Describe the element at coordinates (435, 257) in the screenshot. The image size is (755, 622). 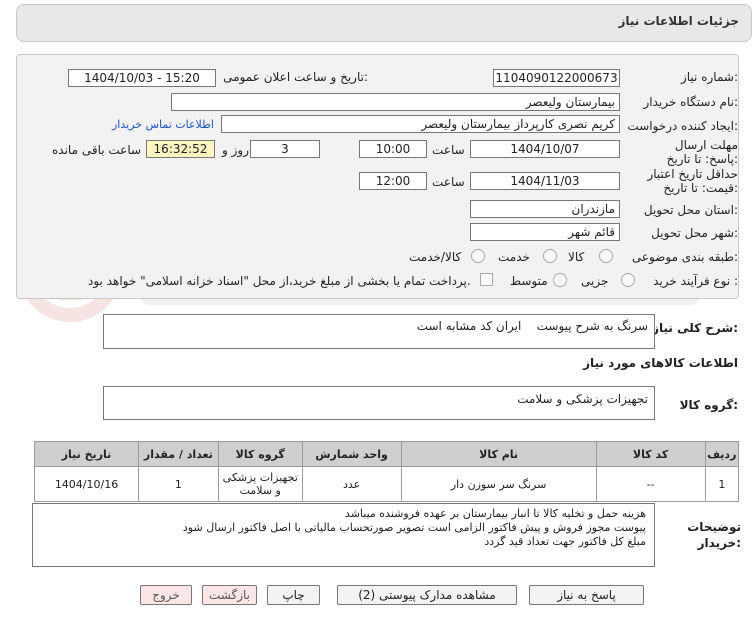
I see `category-goods-service-label: کالا/خدمت` at that location.